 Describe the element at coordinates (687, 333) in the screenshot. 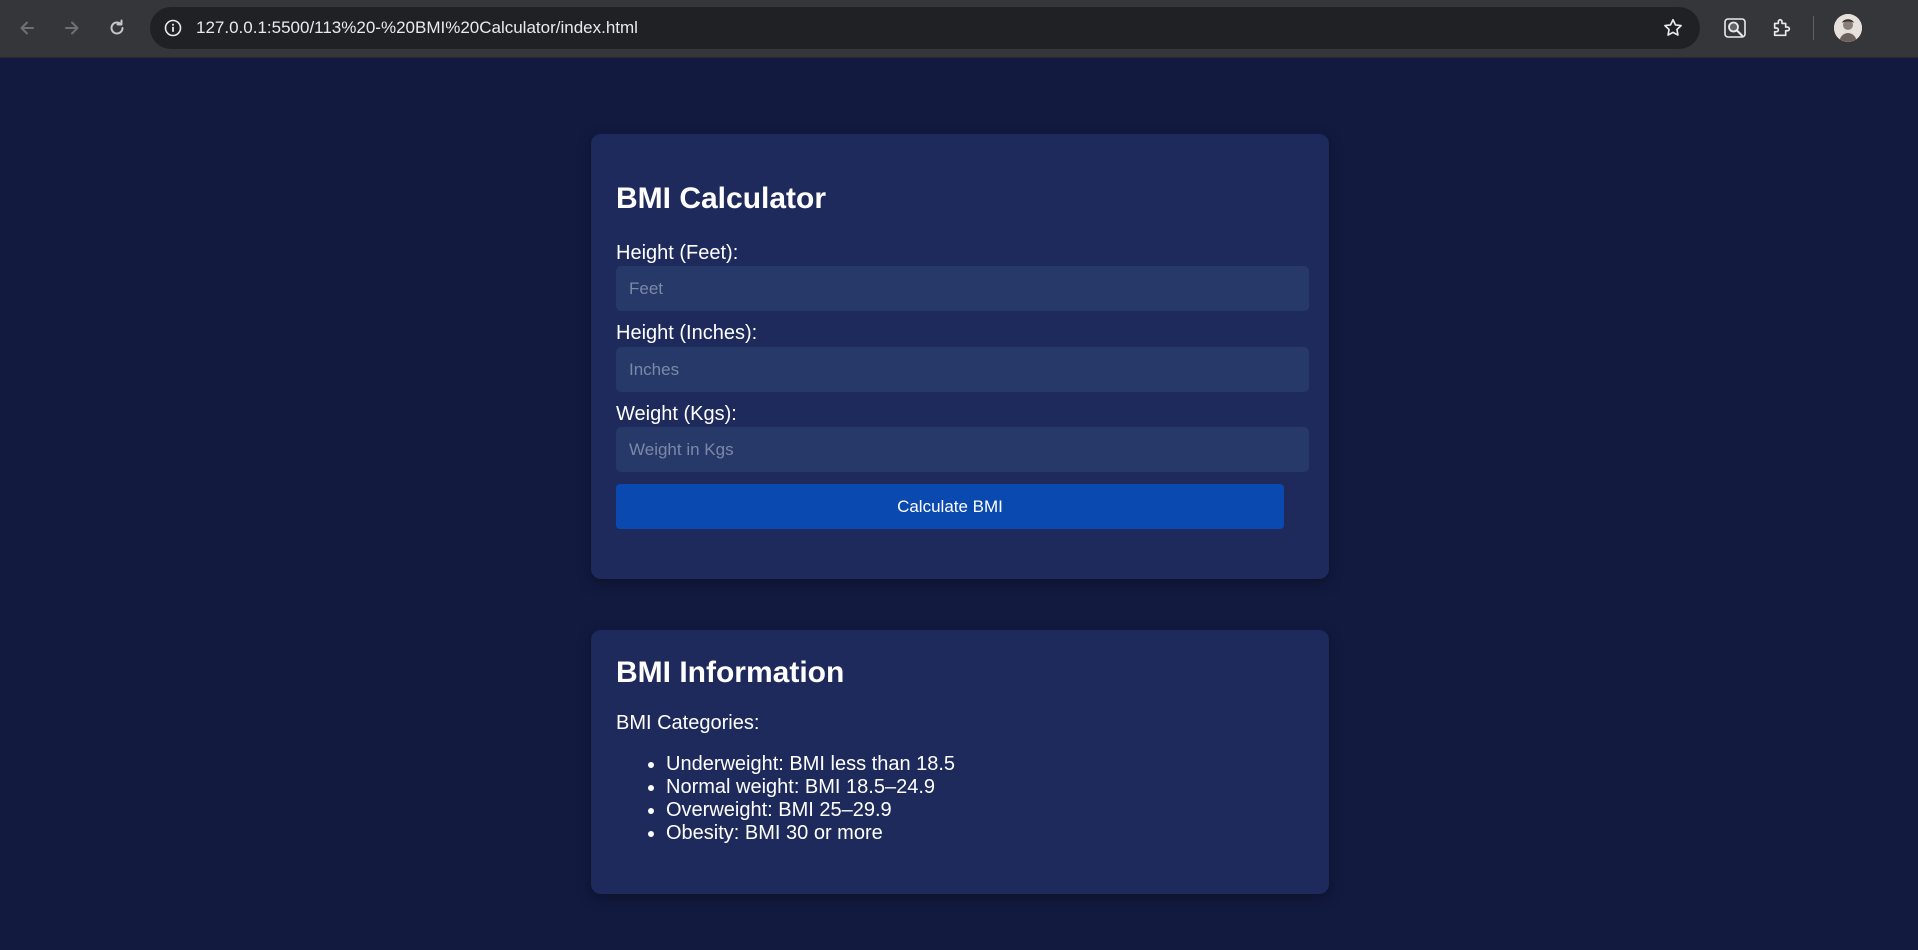

I see `height-inches-label: Height (Inches):` at that location.